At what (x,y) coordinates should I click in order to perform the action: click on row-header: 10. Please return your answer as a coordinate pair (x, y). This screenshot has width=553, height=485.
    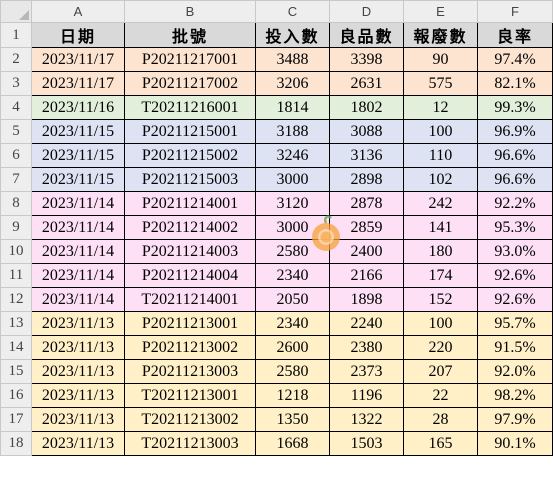
    Looking at the image, I should click on (16, 251).